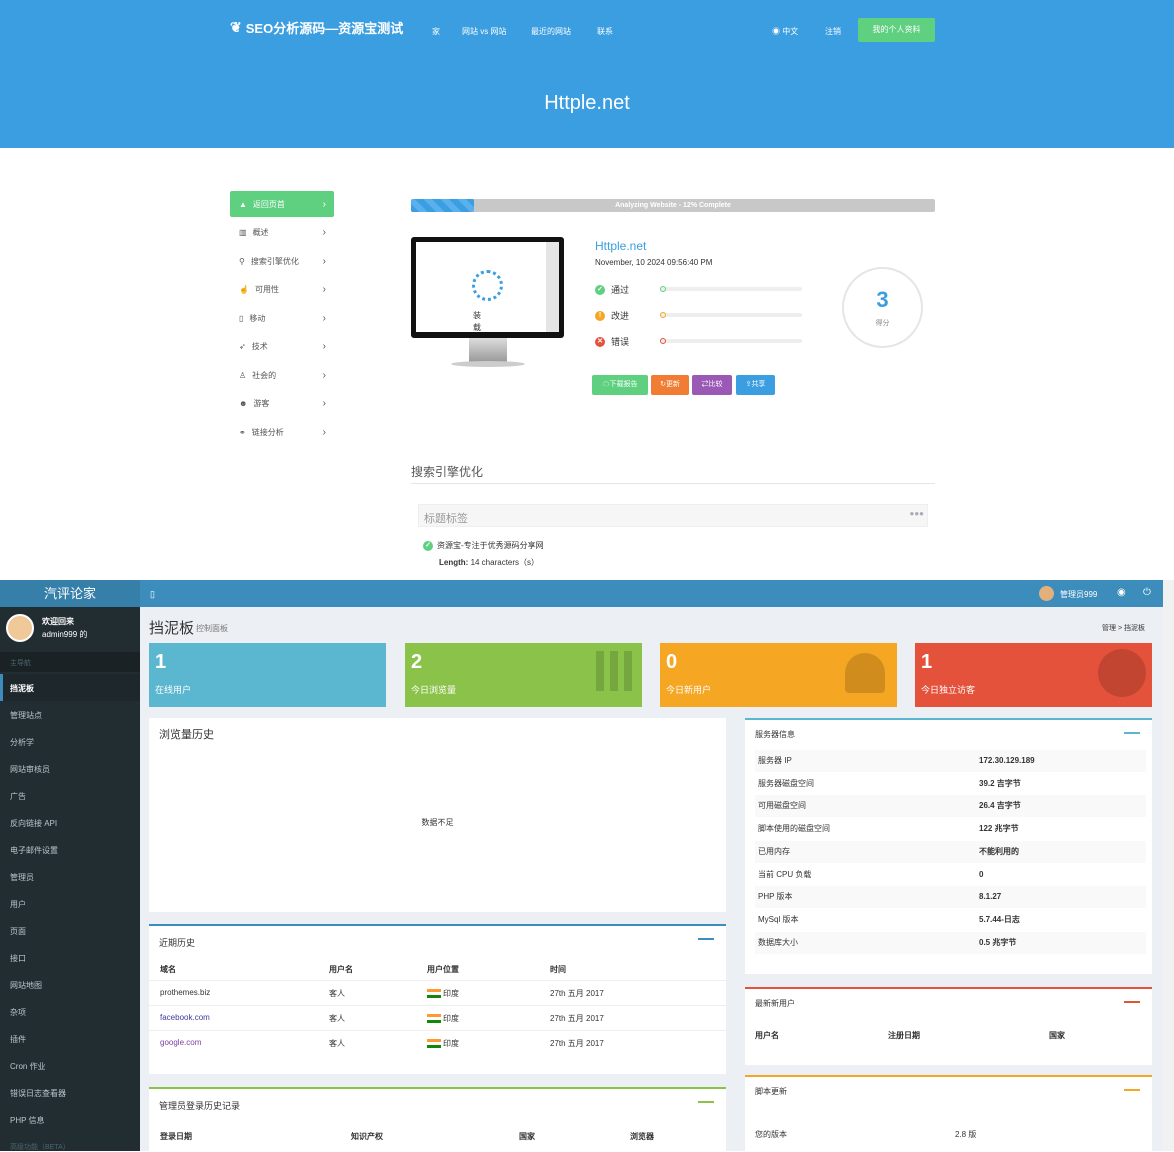 The width and height of the screenshot is (1174, 1152). I want to click on newest-users-title: 最新新用户, so click(775, 1003).